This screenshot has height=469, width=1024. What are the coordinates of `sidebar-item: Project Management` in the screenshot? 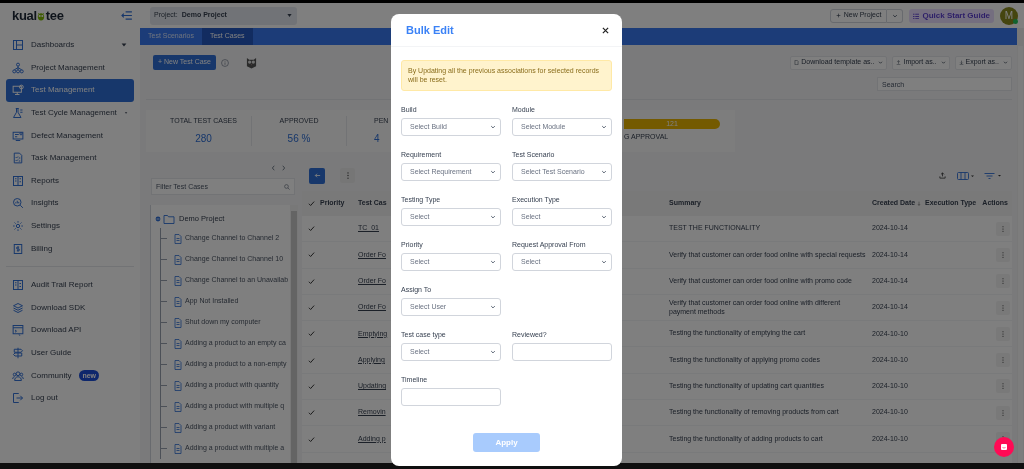 It's located at (70, 68).